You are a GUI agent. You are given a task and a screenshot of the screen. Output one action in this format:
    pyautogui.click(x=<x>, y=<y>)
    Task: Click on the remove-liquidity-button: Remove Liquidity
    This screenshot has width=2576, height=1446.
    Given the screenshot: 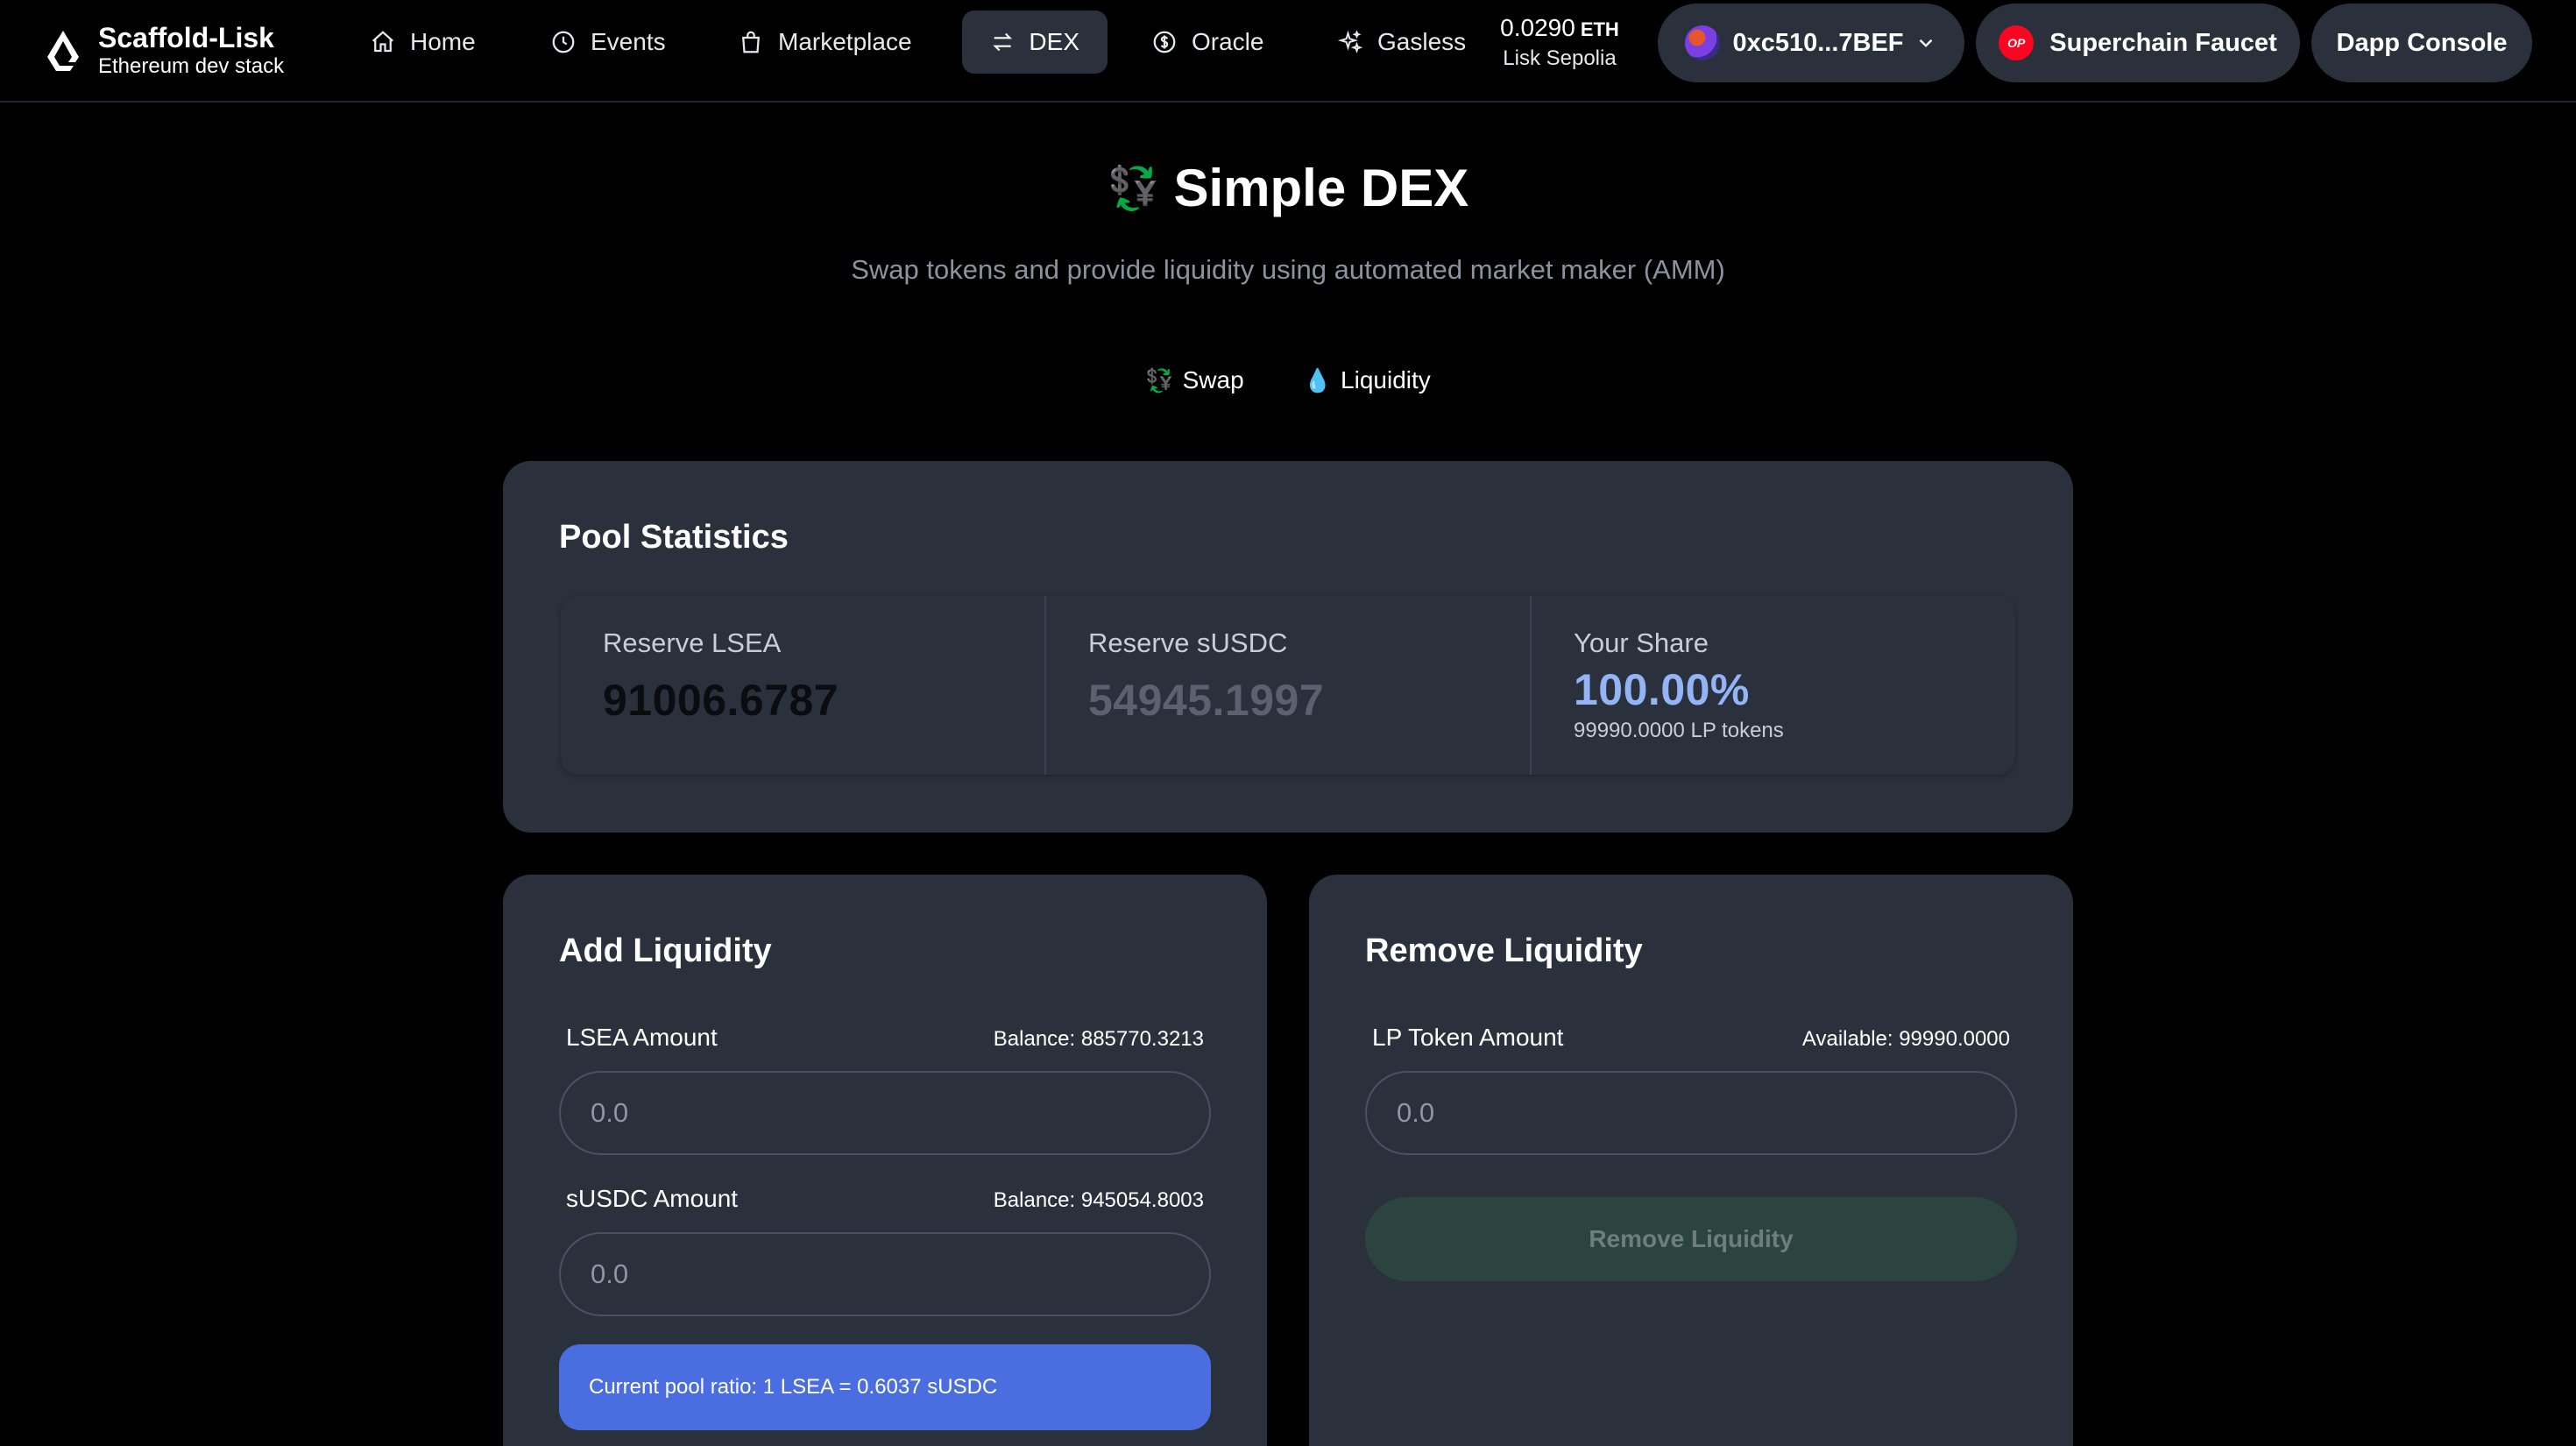 What is the action you would take?
    pyautogui.click(x=1691, y=1239)
    